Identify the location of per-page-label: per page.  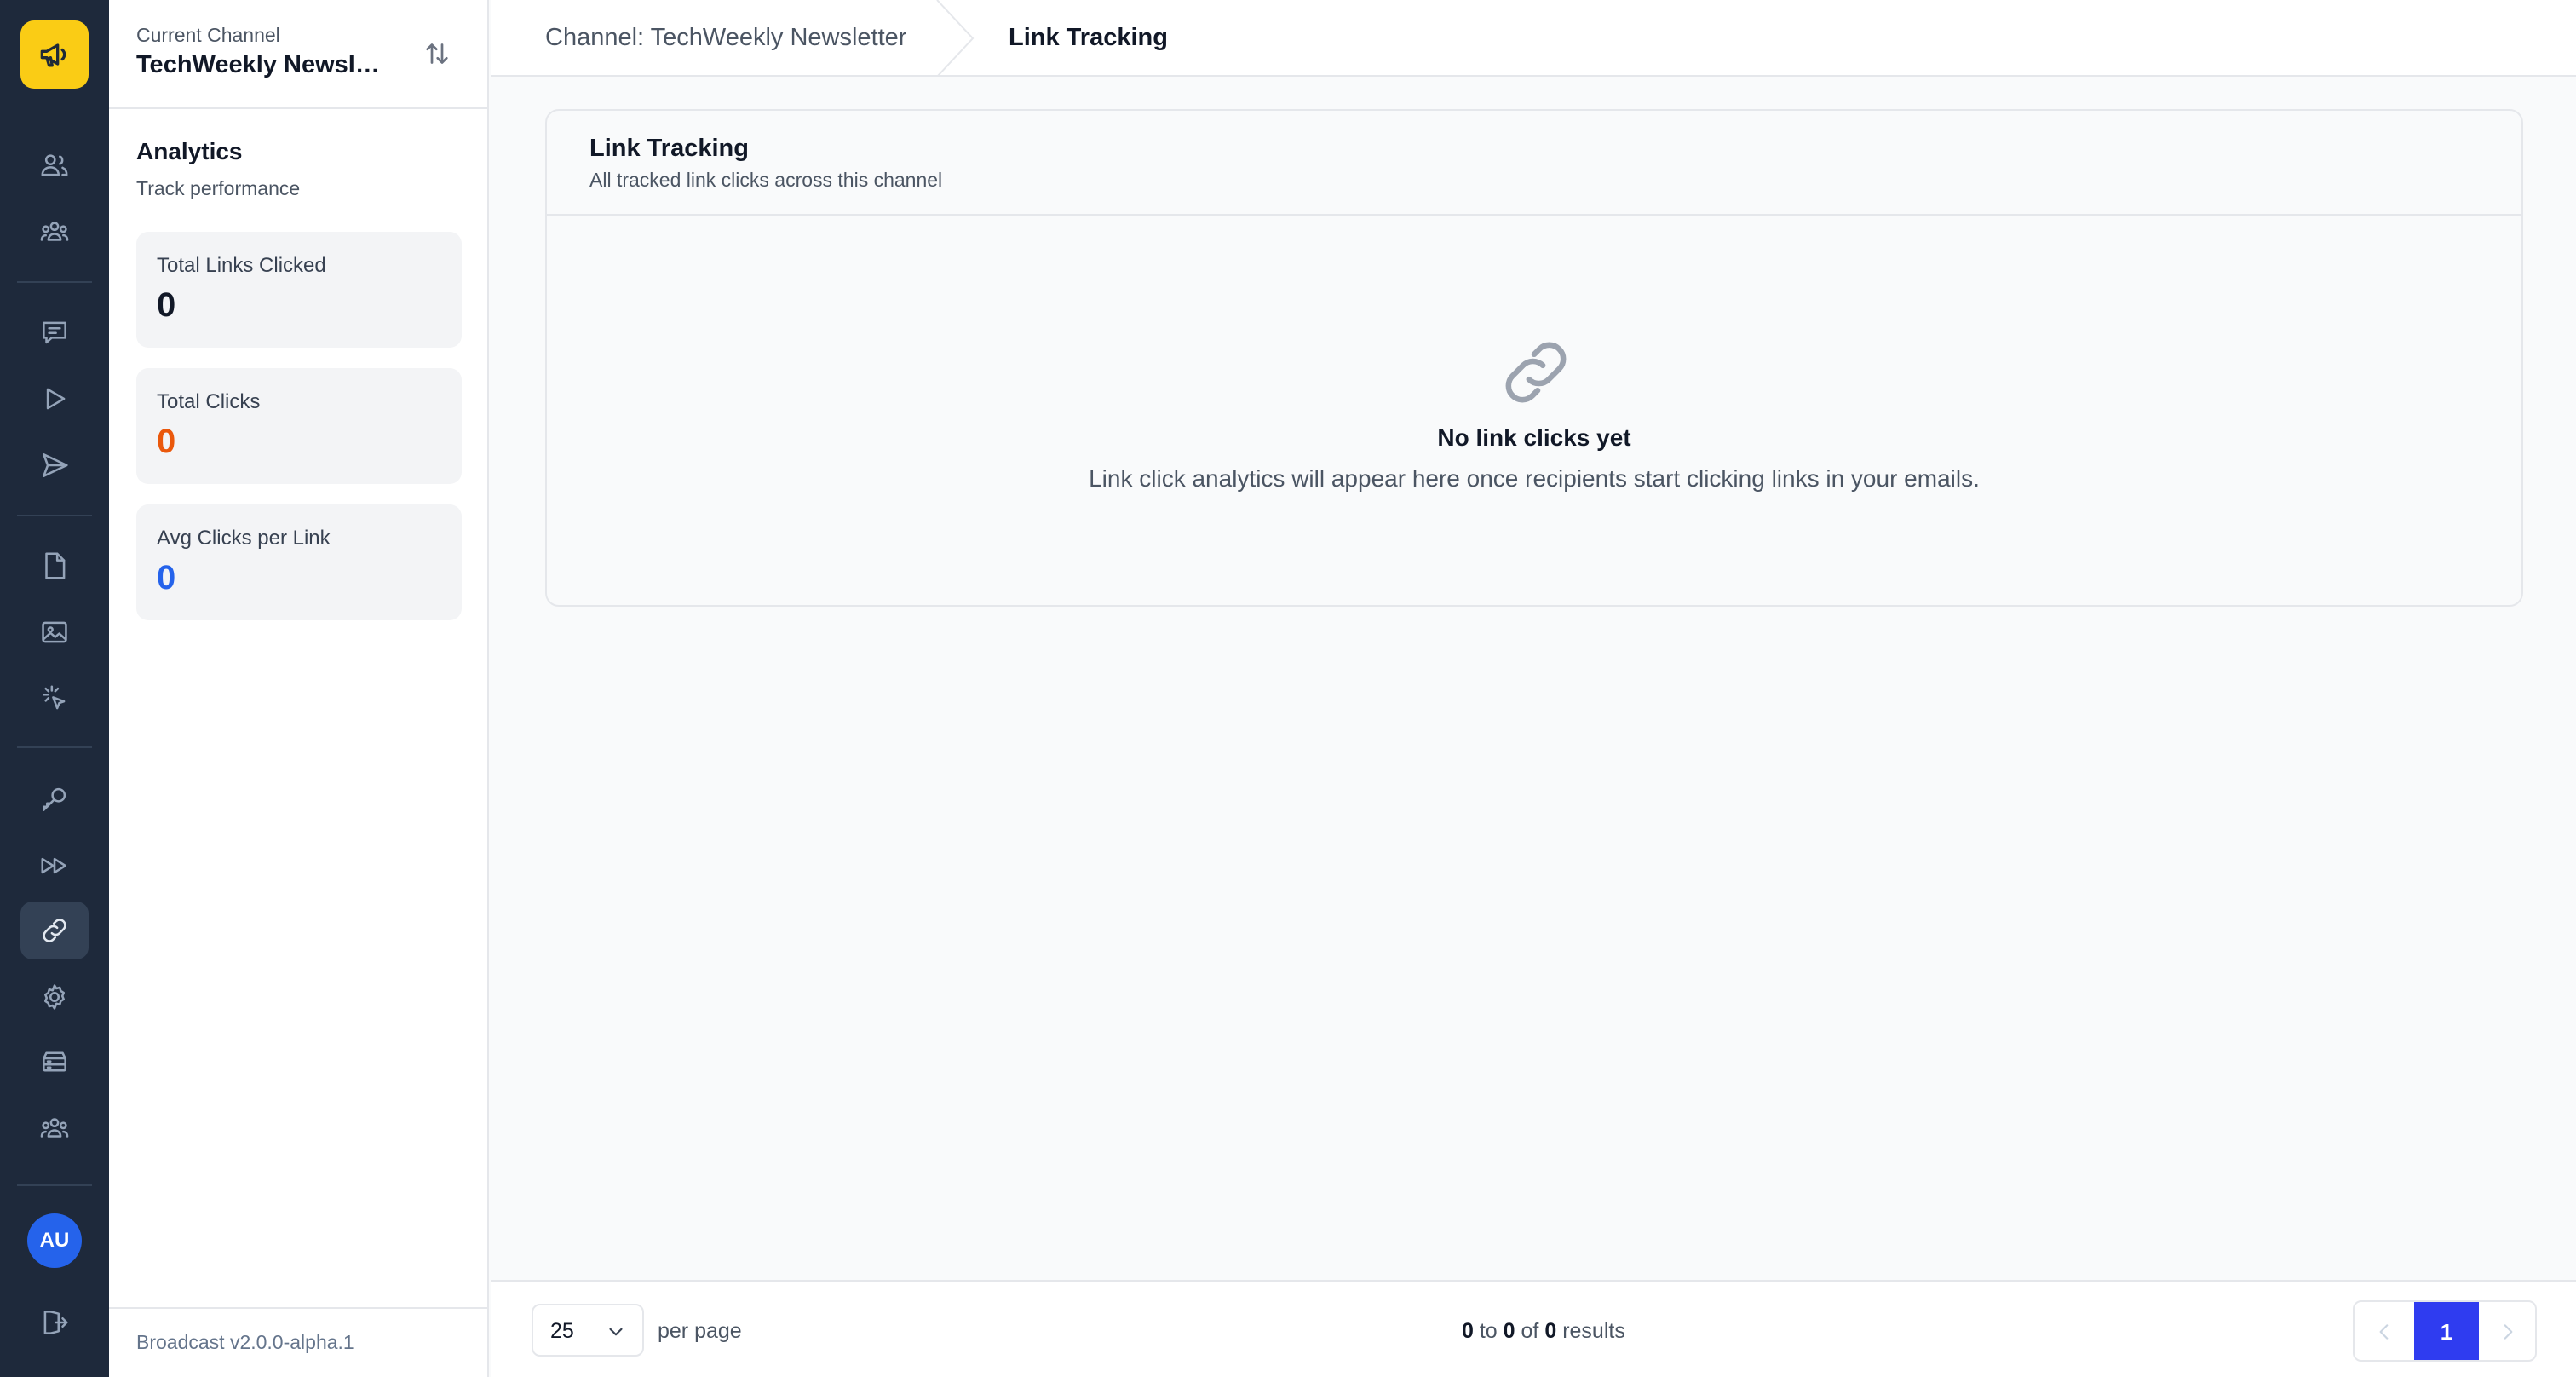
(700, 1331).